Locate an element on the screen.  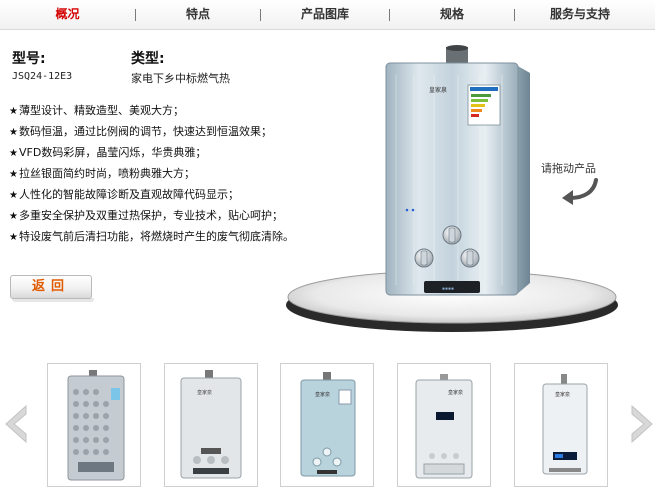
tab-specifications: 规格 is located at coordinates (452, 14).